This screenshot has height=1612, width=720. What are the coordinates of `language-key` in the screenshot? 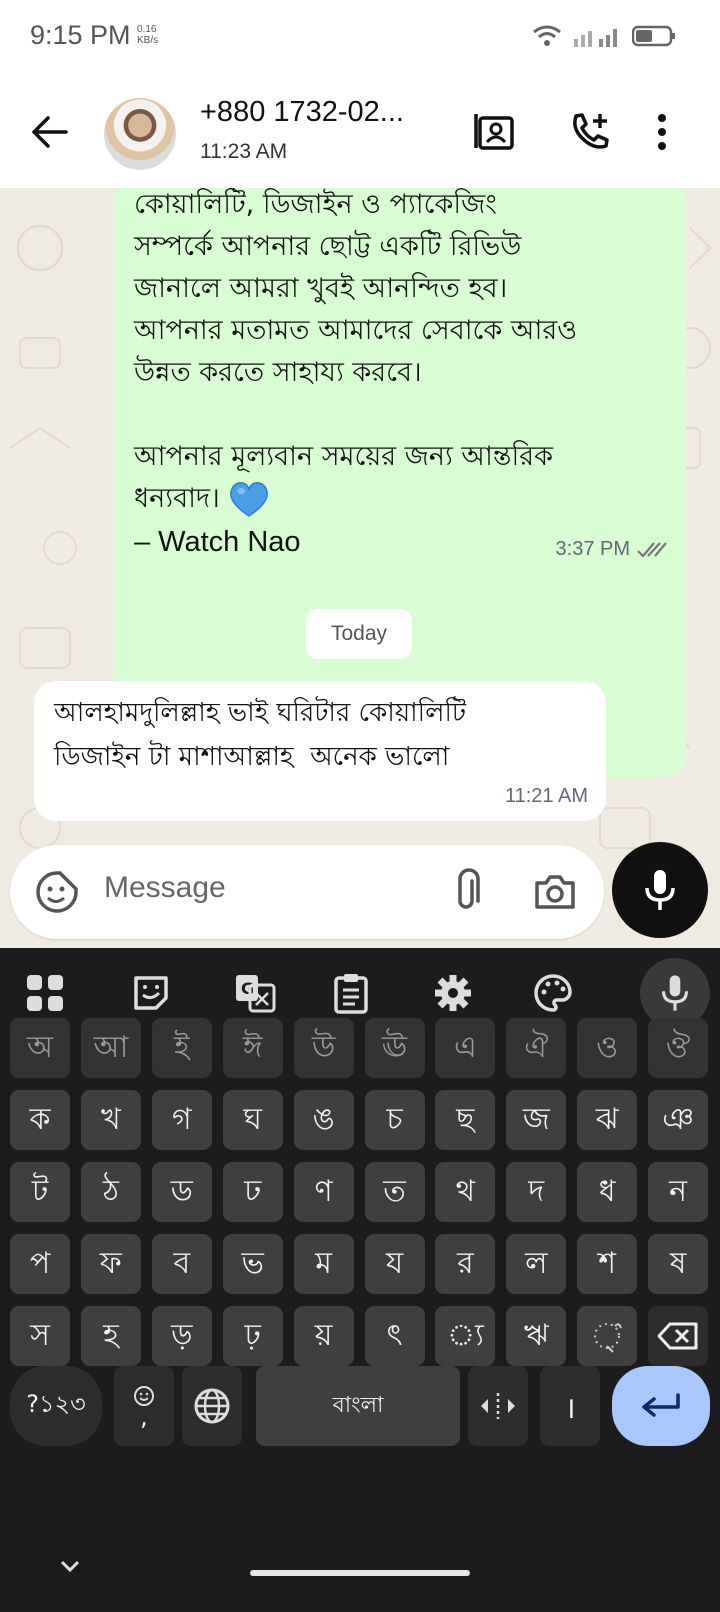 It's located at (212, 1406).